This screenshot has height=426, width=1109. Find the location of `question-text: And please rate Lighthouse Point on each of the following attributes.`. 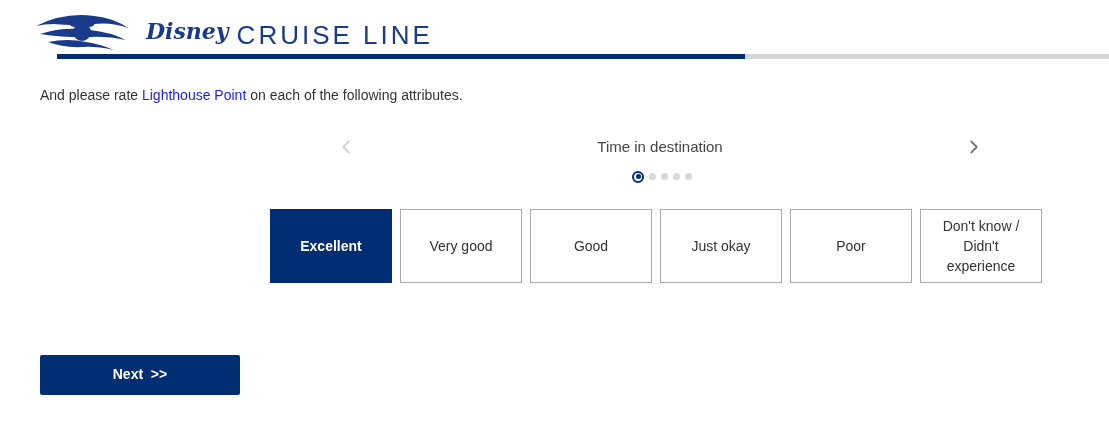

question-text: And please rate Lighthouse Point on each of the following attributes. is located at coordinates (252, 95).